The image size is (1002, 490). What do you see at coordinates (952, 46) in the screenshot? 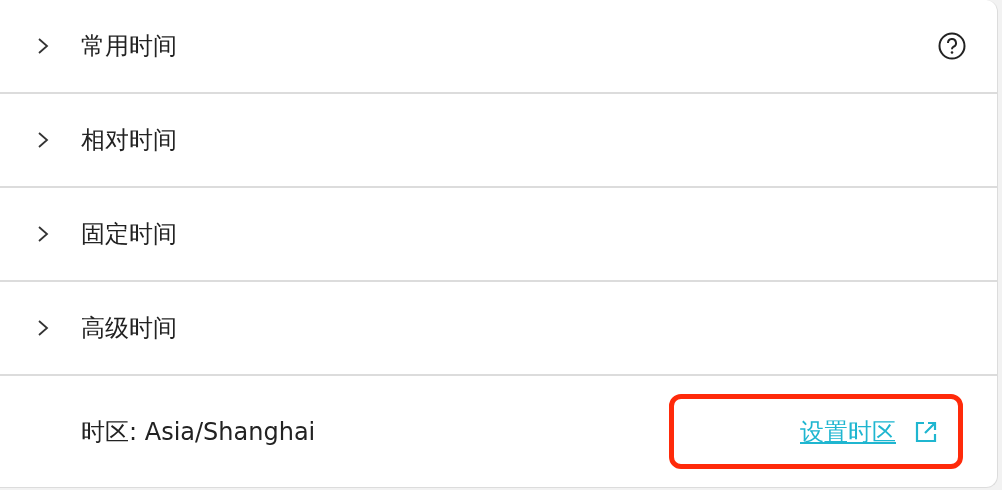
I see `help-icon` at bounding box center [952, 46].